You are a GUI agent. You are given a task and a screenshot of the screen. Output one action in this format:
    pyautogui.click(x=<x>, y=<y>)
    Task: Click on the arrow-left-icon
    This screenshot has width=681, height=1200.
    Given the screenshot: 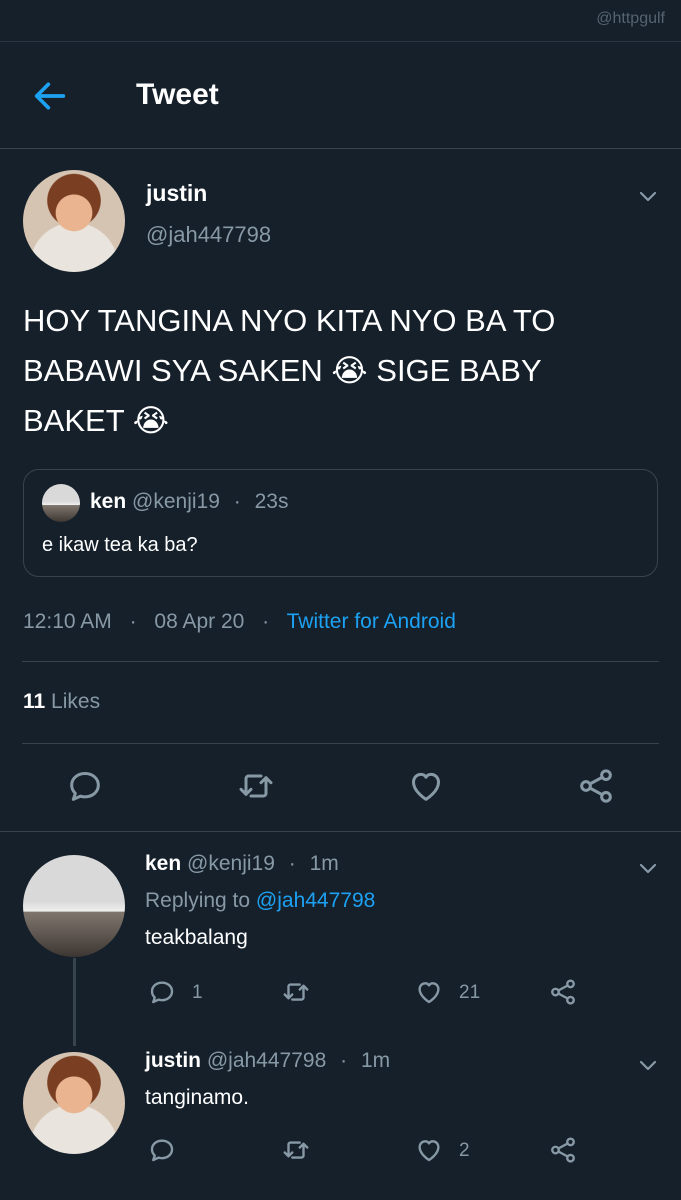 What is the action you would take?
    pyautogui.click(x=50, y=96)
    